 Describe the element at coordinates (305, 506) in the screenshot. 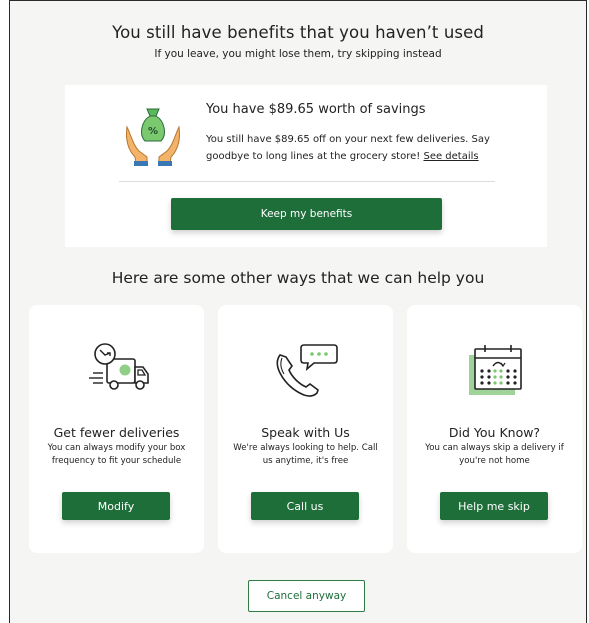

I see `call-us-button: Call us` at that location.